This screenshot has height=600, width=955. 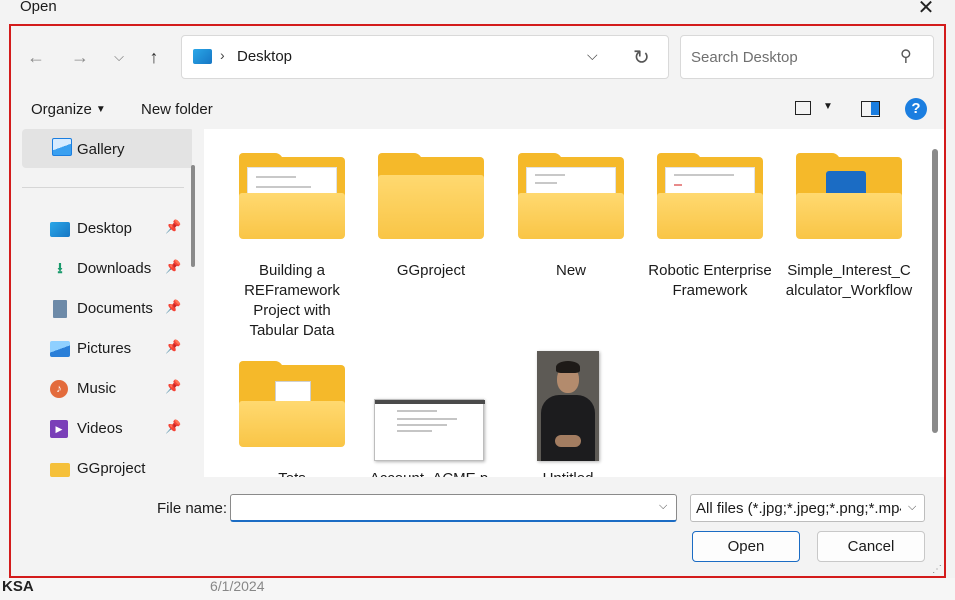 I want to click on sidebar-item-pictures: Pictures 📌, so click(x=120, y=350).